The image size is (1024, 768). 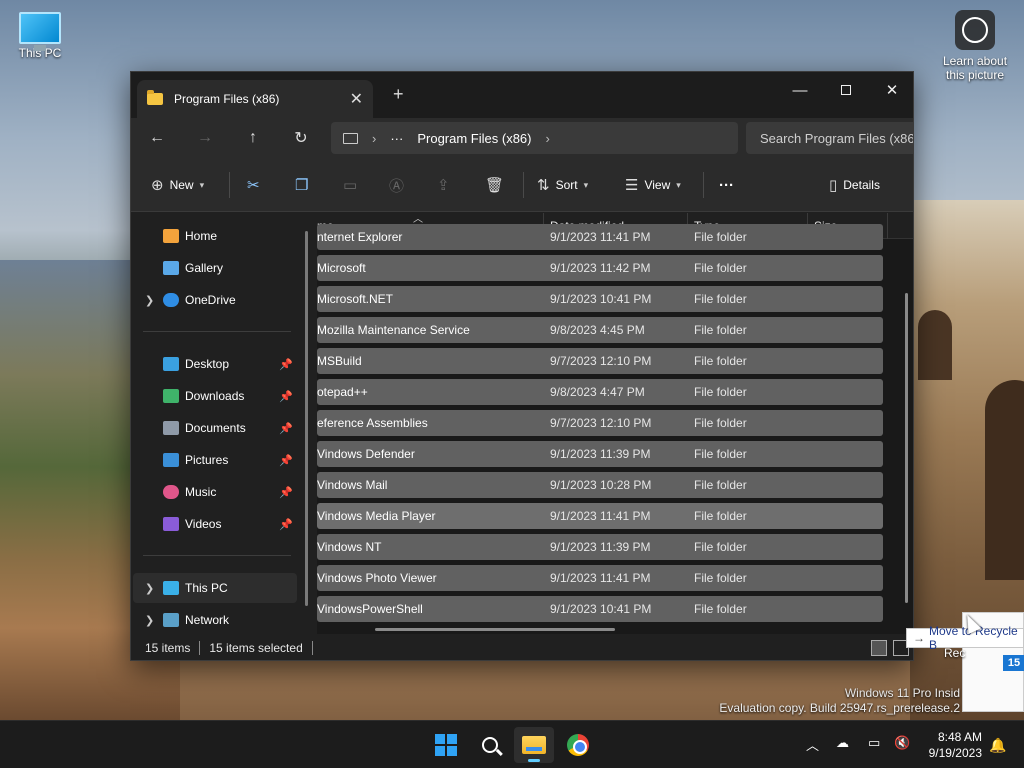 What do you see at coordinates (360, 237) in the screenshot?
I see `cell-name: nternet Explorer` at bounding box center [360, 237].